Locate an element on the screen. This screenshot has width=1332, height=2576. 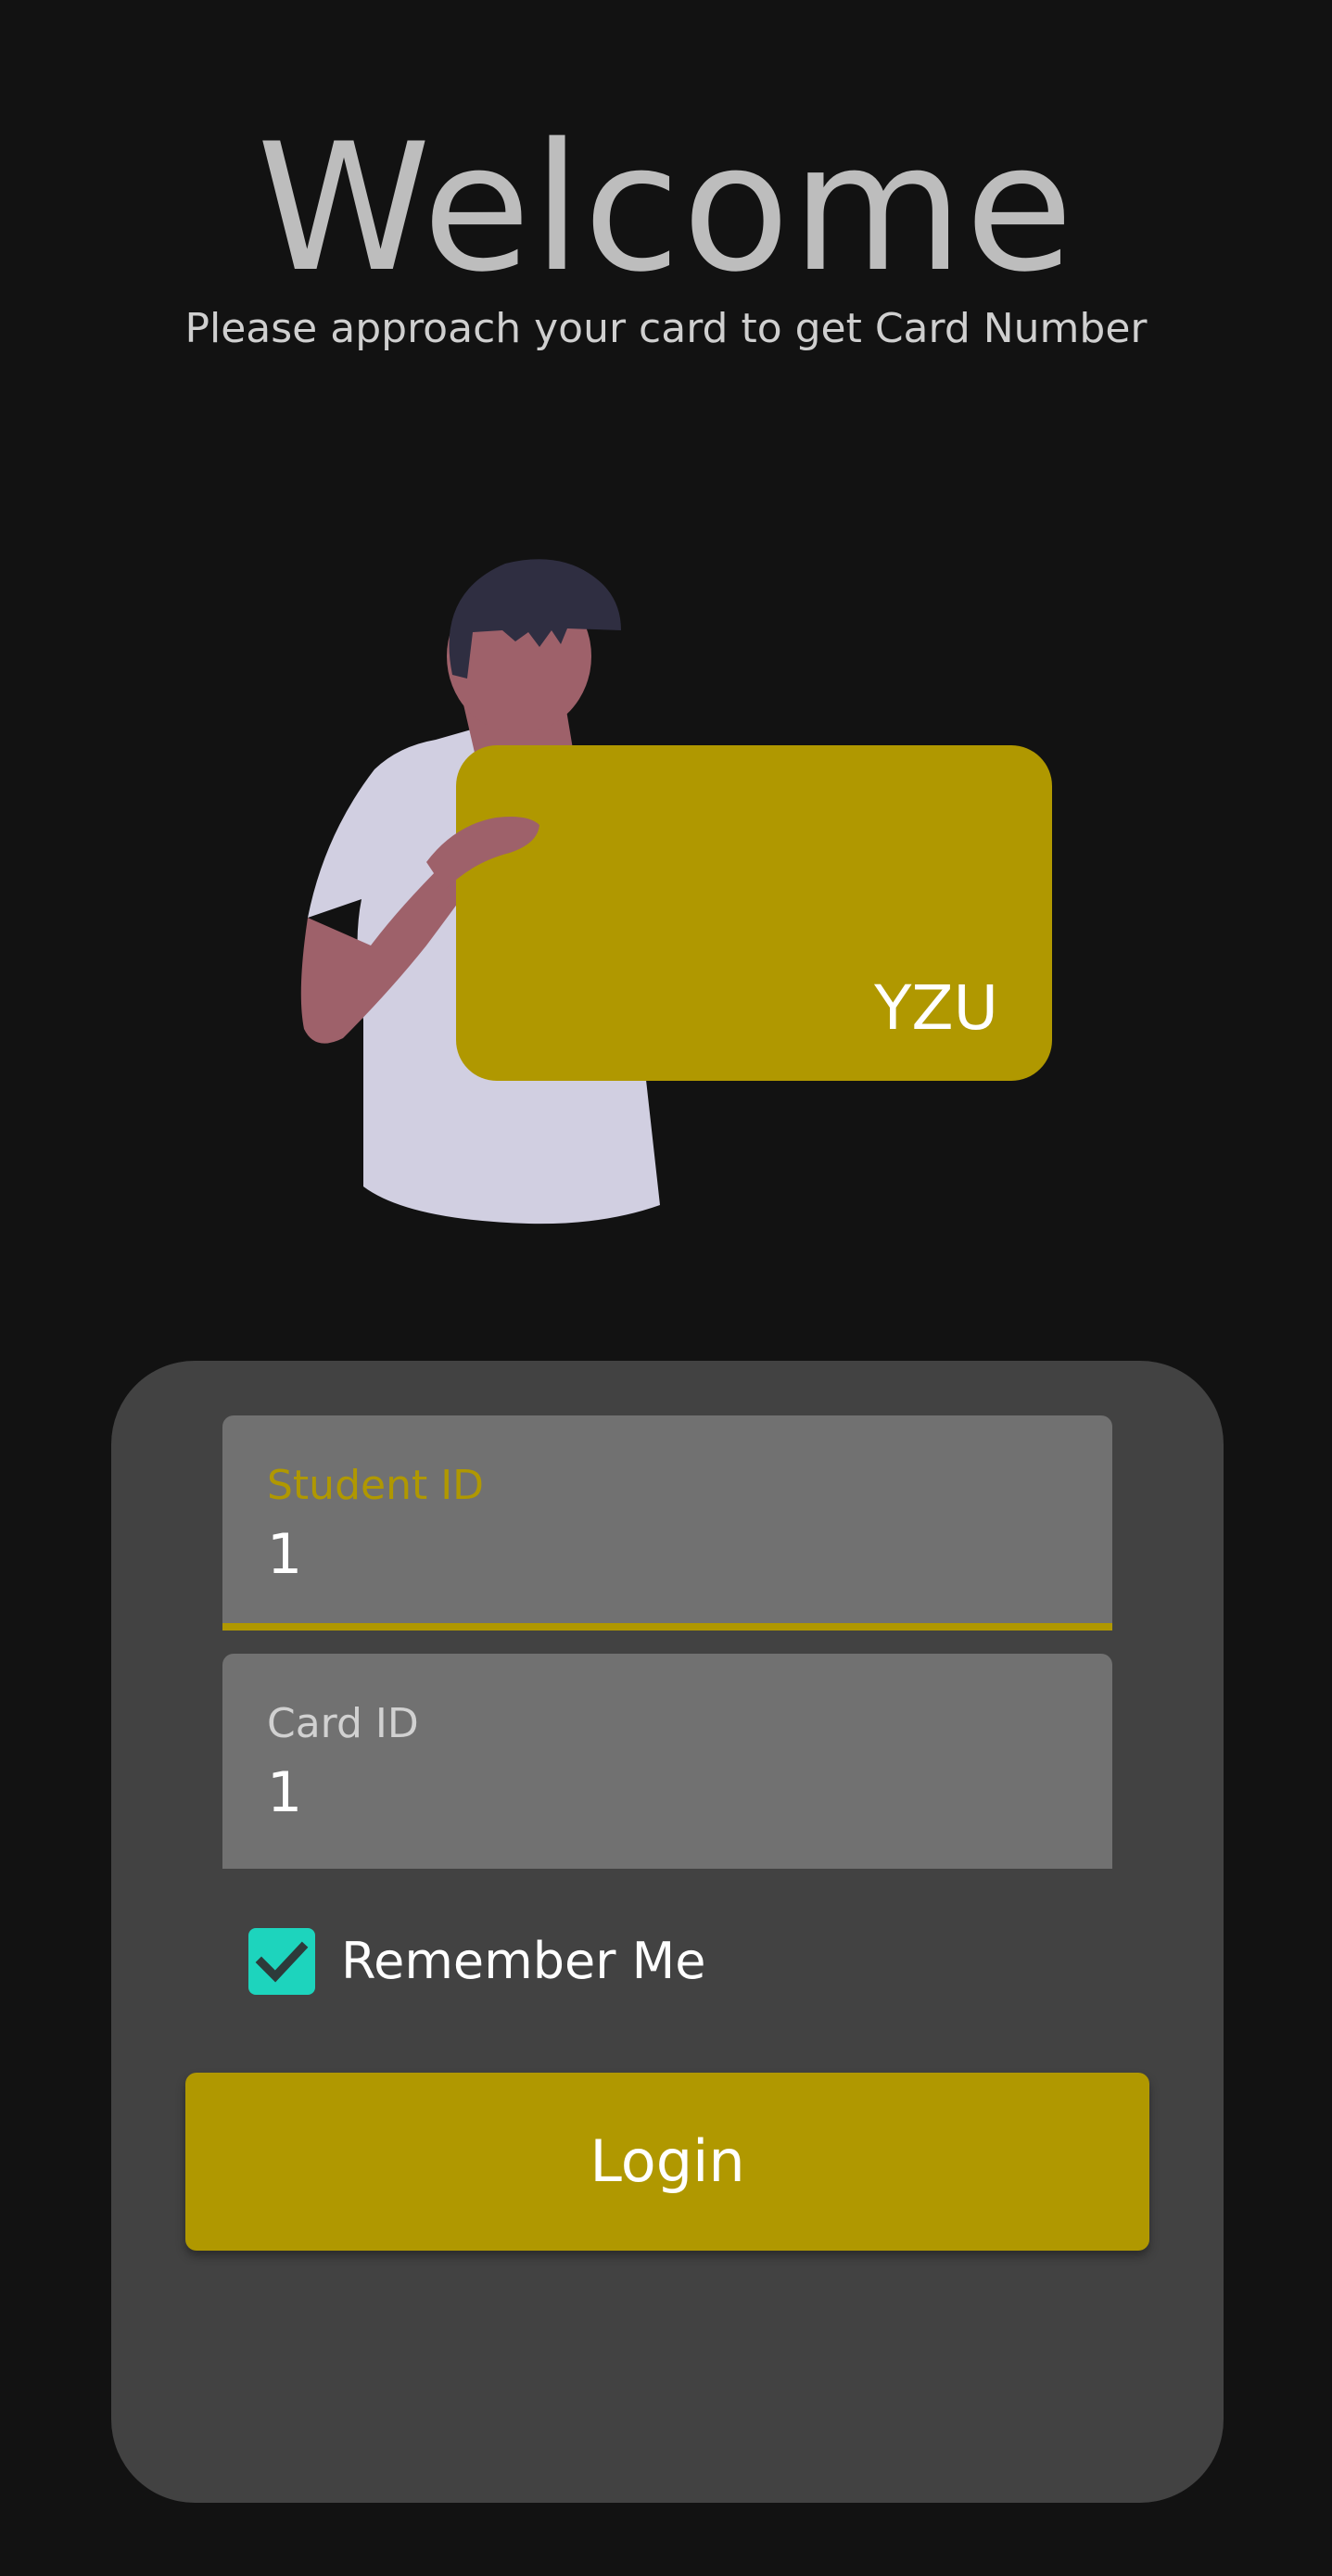
card-id-value: 1 is located at coordinates (284, 1793).